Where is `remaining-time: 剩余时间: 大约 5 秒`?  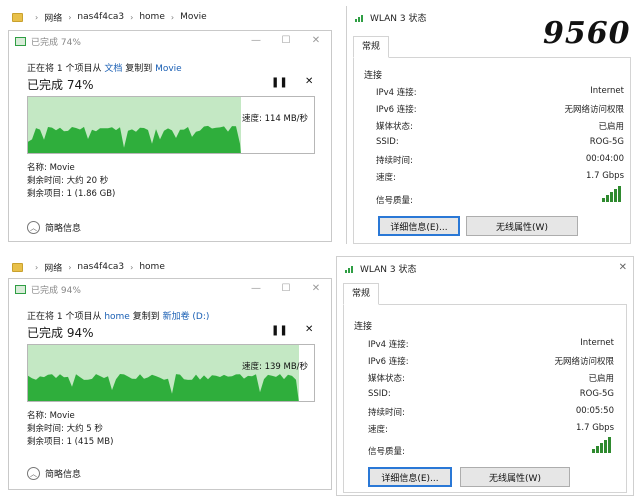 remaining-time: 剩余时间: 大约 5 秒 is located at coordinates (65, 429).